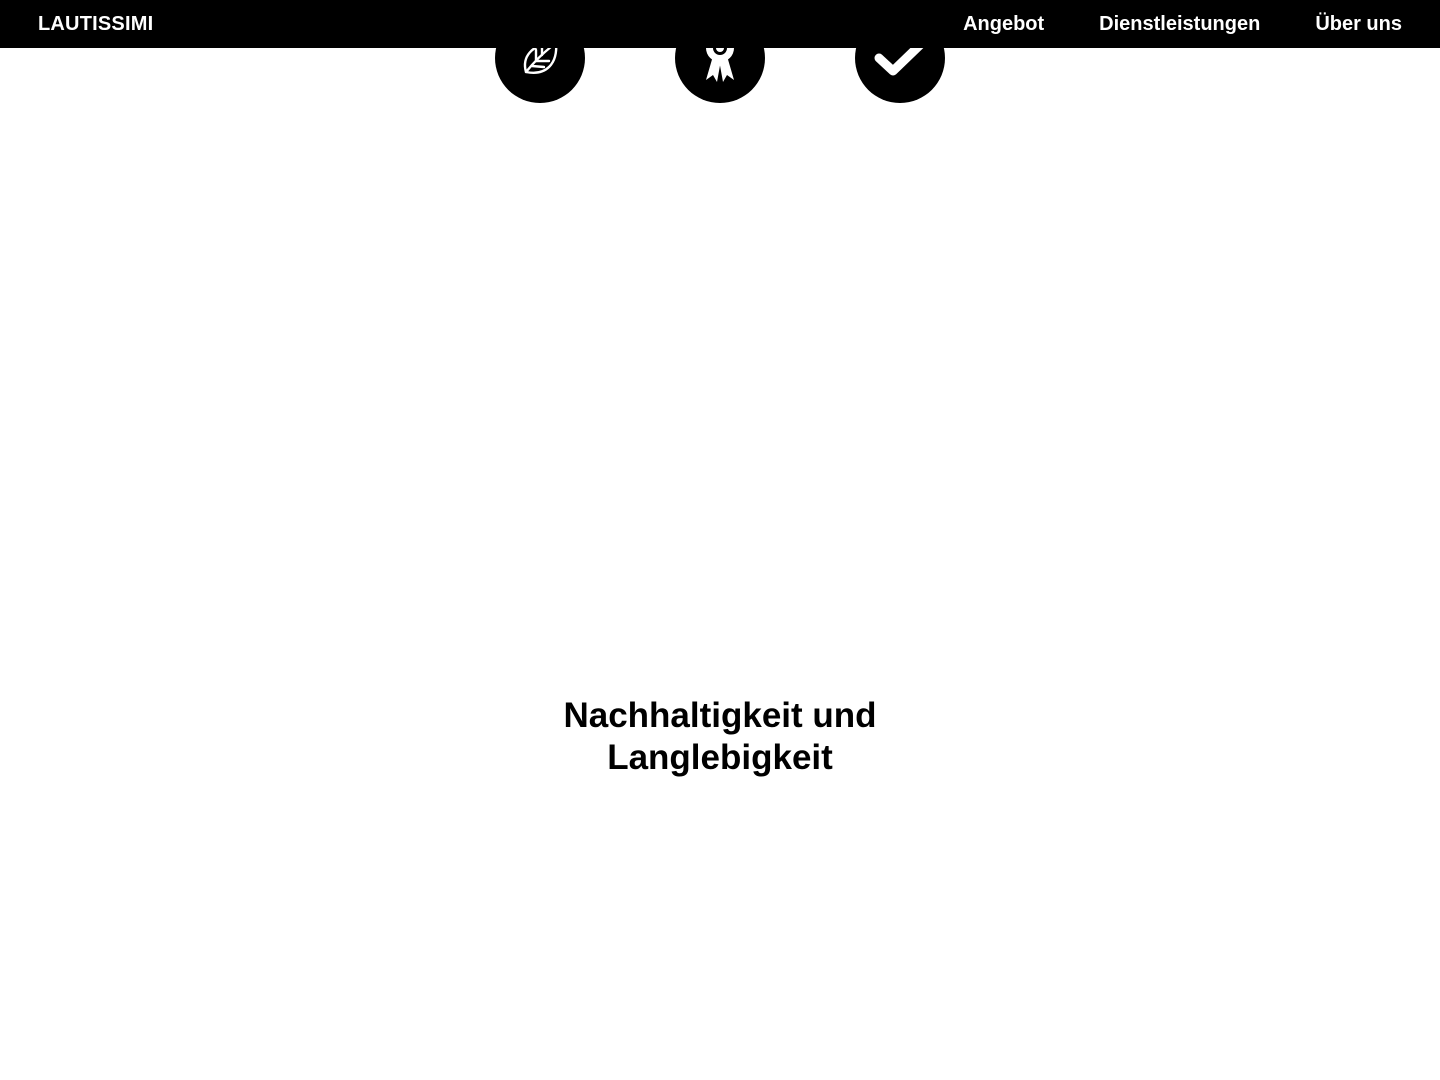  I want to click on nav-link-dienstleistungen: Dienstleistungen, so click(1179, 24).